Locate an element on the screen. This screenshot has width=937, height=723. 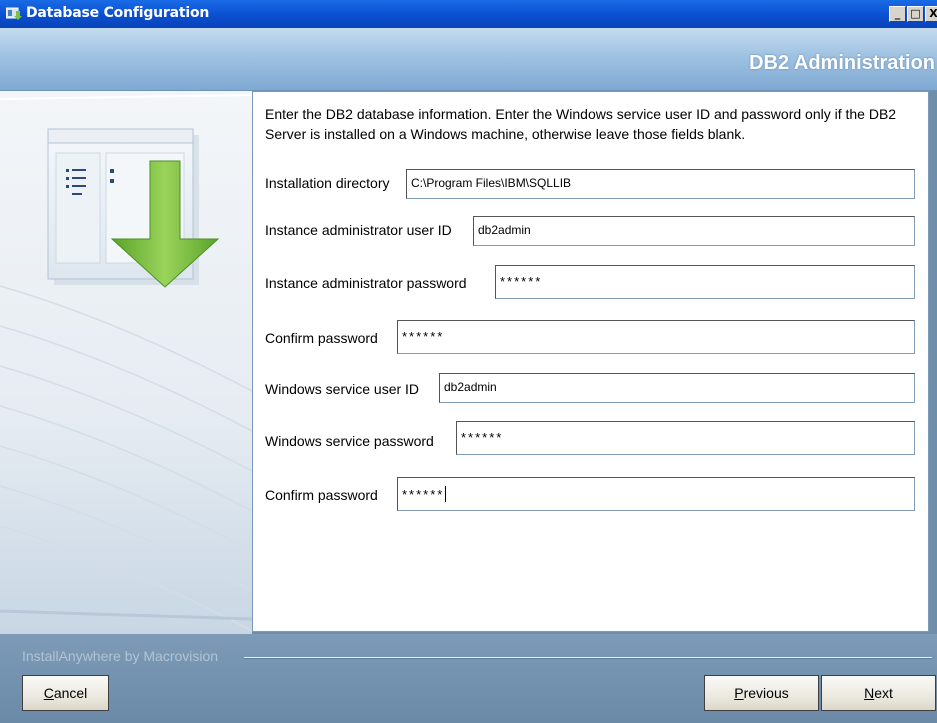
admin-user-row: Instance administrator user ID db2admin is located at coordinates (590, 232).